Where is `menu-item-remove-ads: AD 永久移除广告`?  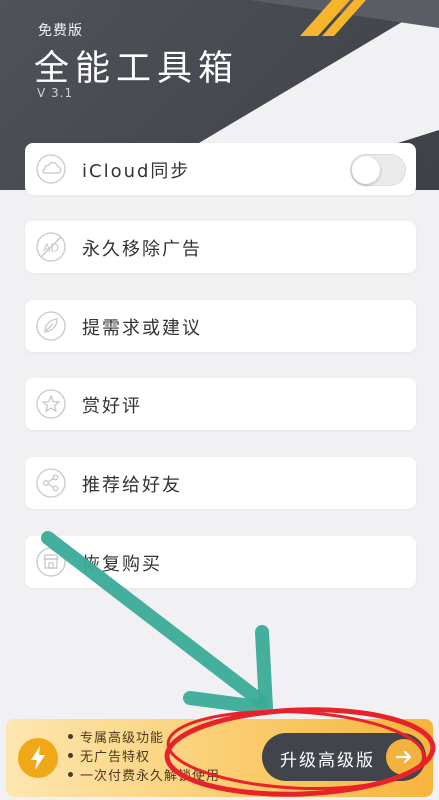 menu-item-remove-ads: AD 永久移除广告 is located at coordinates (220, 247).